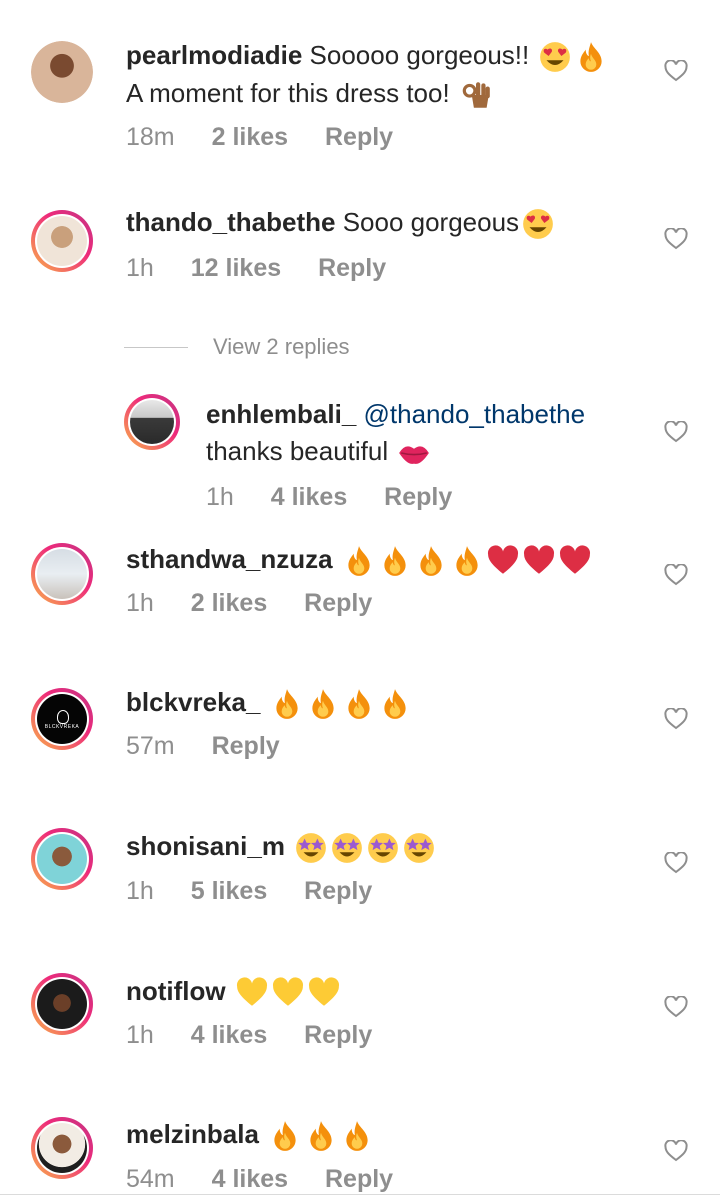  What do you see at coordinates (281, 346) in the screenshot?
I see `view-replies-label: View 2 replies` at bounding box center [281, 346].